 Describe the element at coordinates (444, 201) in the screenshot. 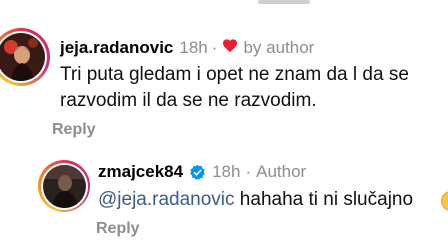

I see `emoji-icon` at that location.